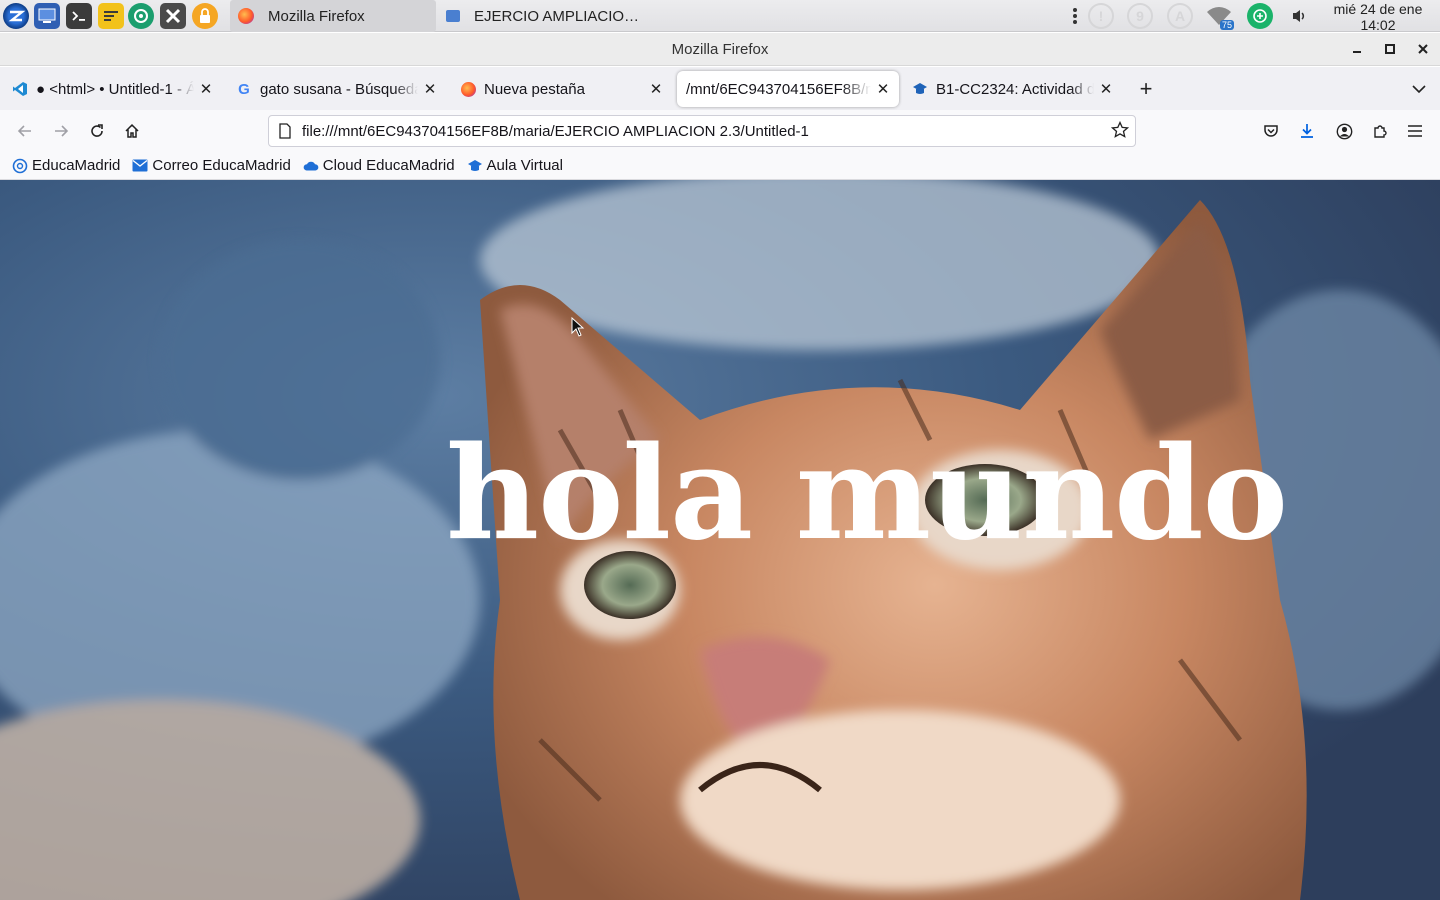 The width and height of the screenshot is (1440, 900). I want to click on bookmark-cloud-educamadrid: Cloud EducaMadrid, so click(379, 165).